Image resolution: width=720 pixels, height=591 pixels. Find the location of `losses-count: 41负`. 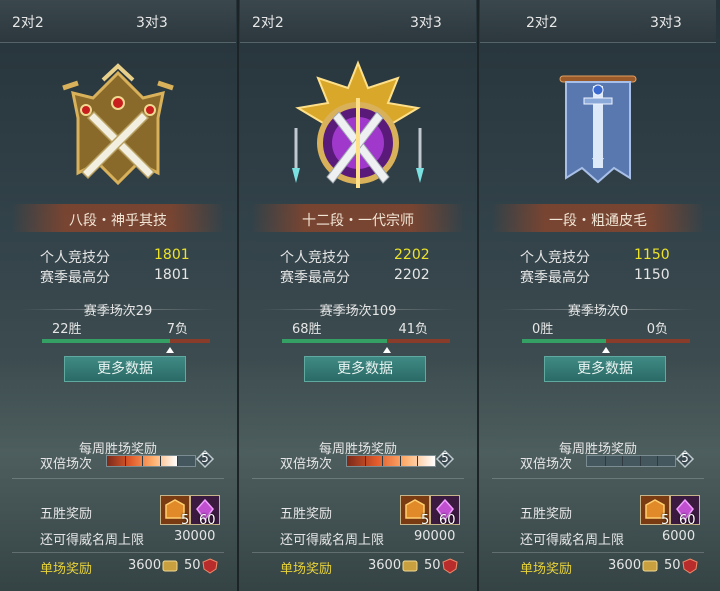

losses-count: 41负 is located at coordinates (413, 329).